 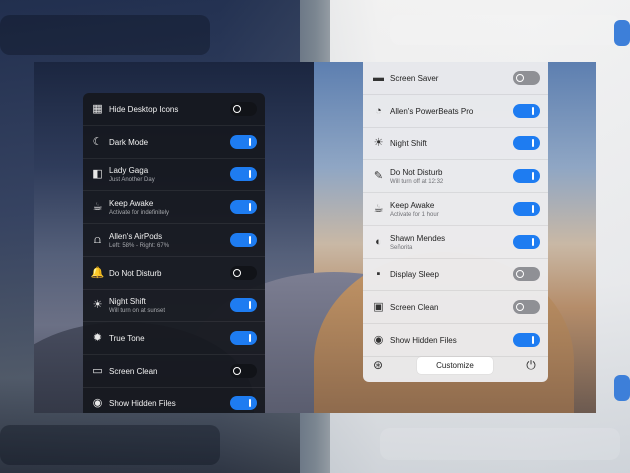 I want to click on menu-row-lady-gaga: ◧ Lady Gaga Just Another Day, so click(x=174, y=175).